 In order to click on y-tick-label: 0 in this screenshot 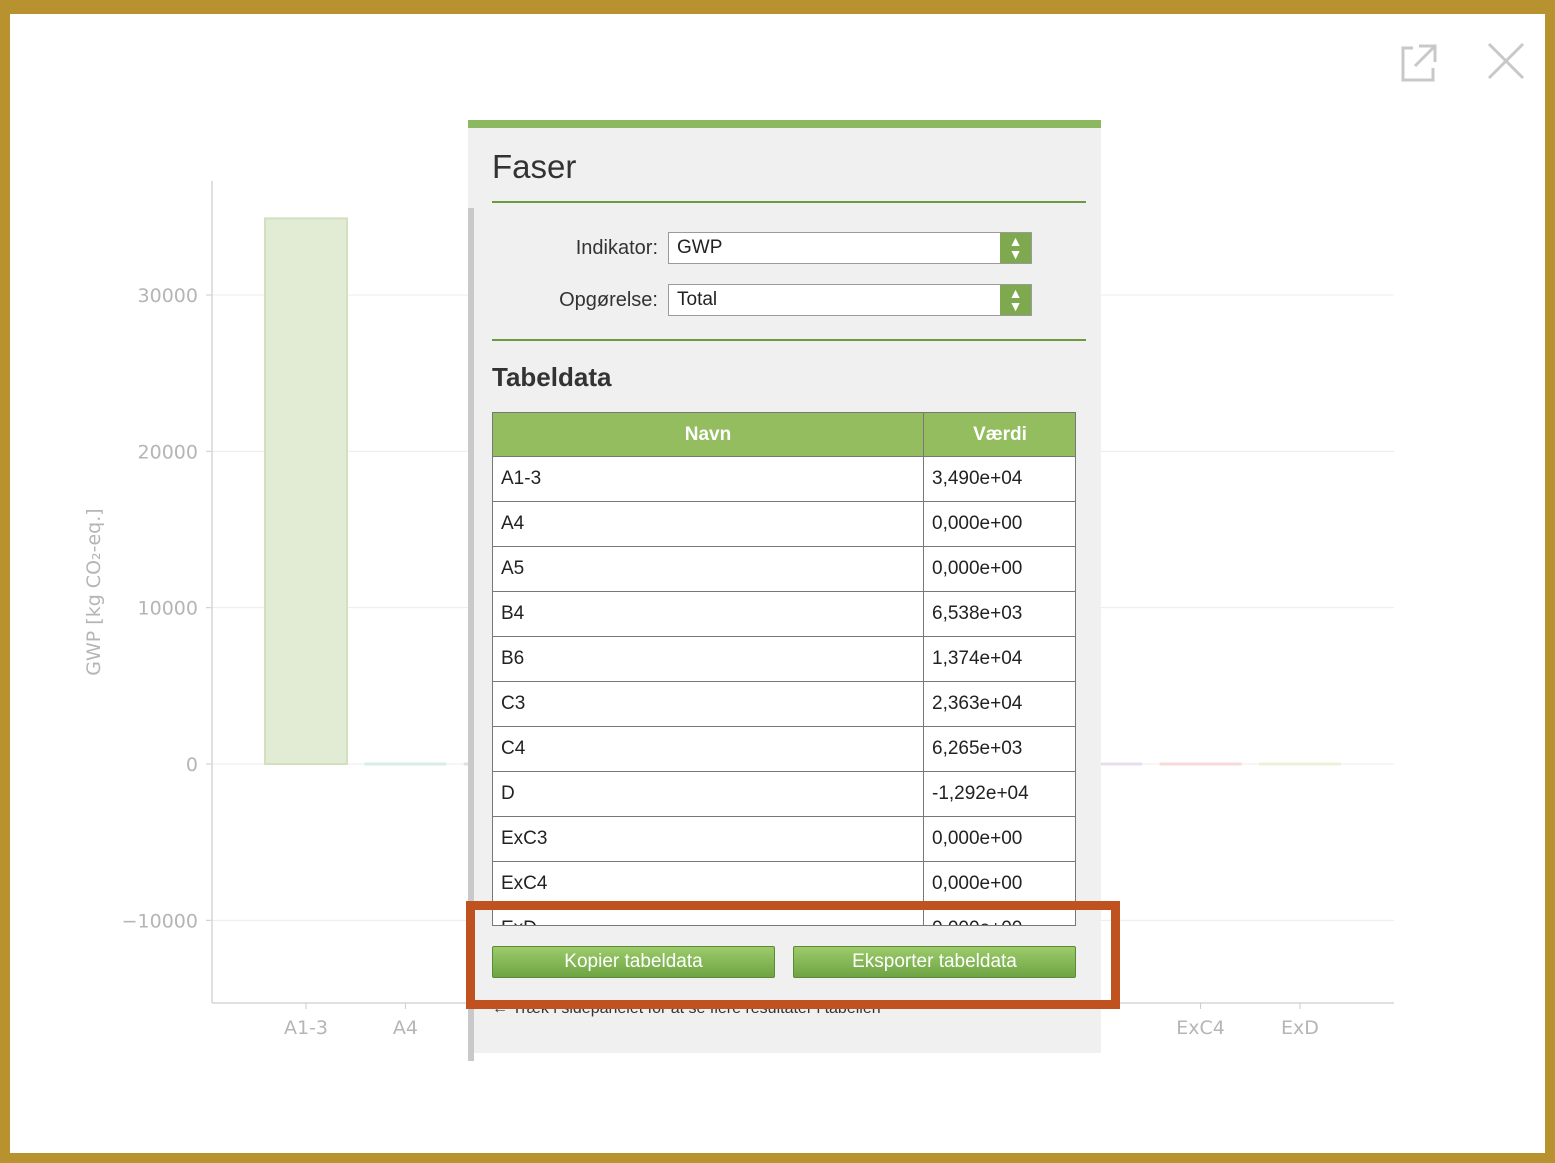, I will do `click(192, 765)`.